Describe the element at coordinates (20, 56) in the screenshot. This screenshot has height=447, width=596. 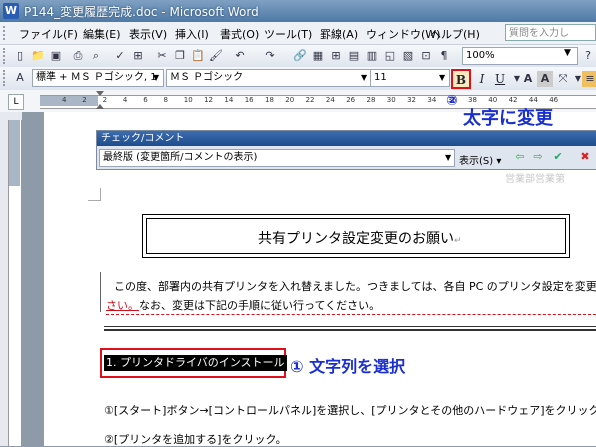
I see `new-document-icon: ▯` at that location.